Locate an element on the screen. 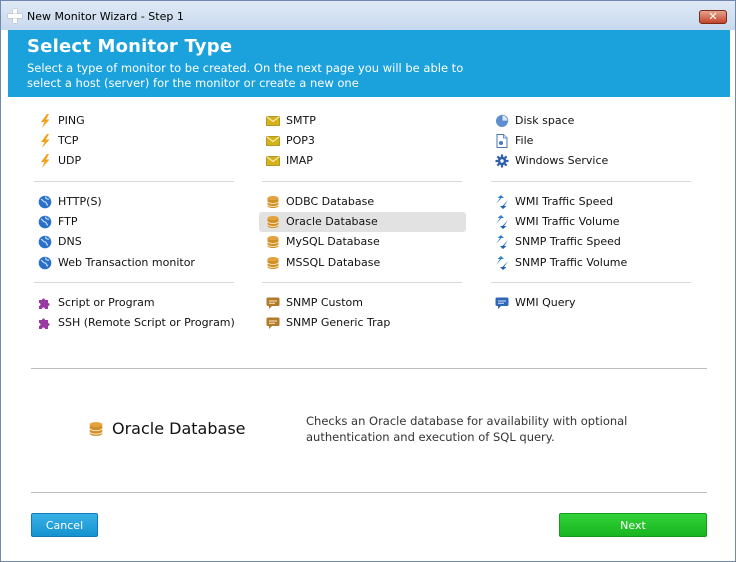  monitor-type-label: HTTP(S) is located at coordinates (80, 201).